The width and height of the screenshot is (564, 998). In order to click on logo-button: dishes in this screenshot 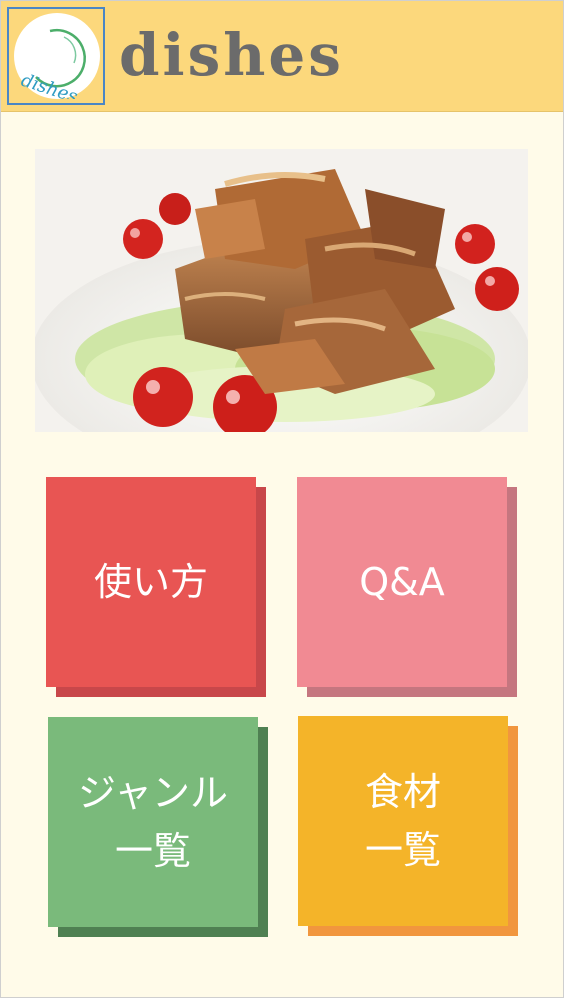, I will do `click(56, 56)`.